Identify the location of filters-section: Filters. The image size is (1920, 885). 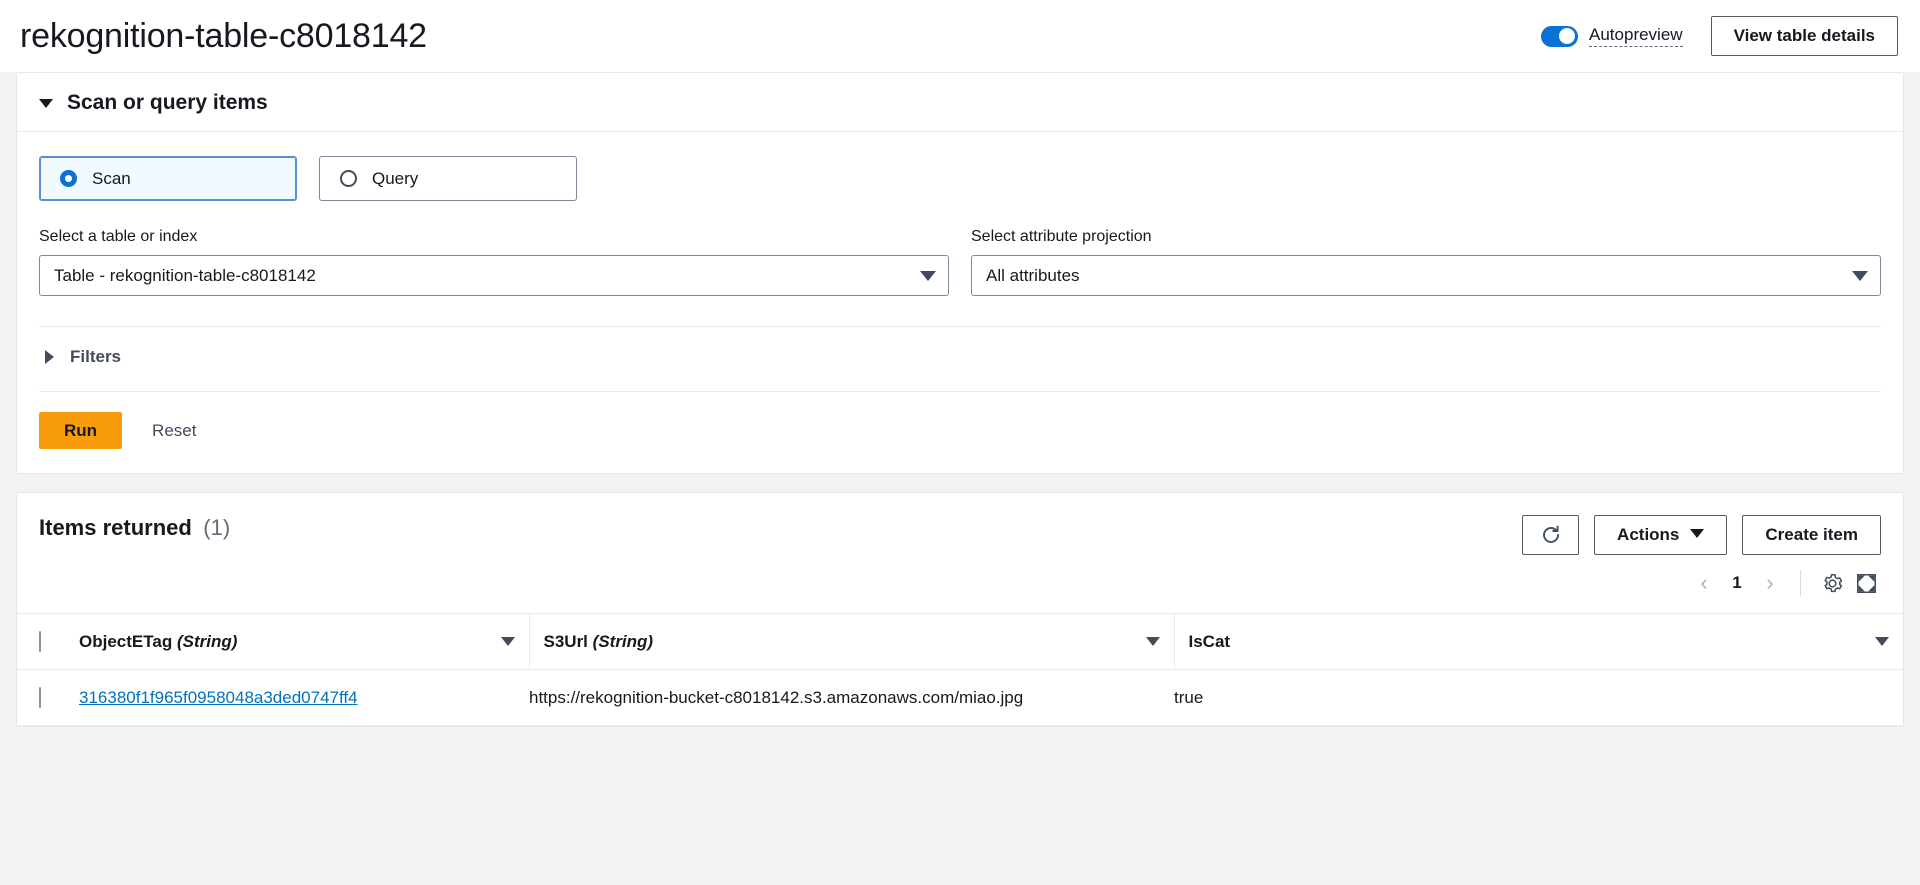
(960, 359).